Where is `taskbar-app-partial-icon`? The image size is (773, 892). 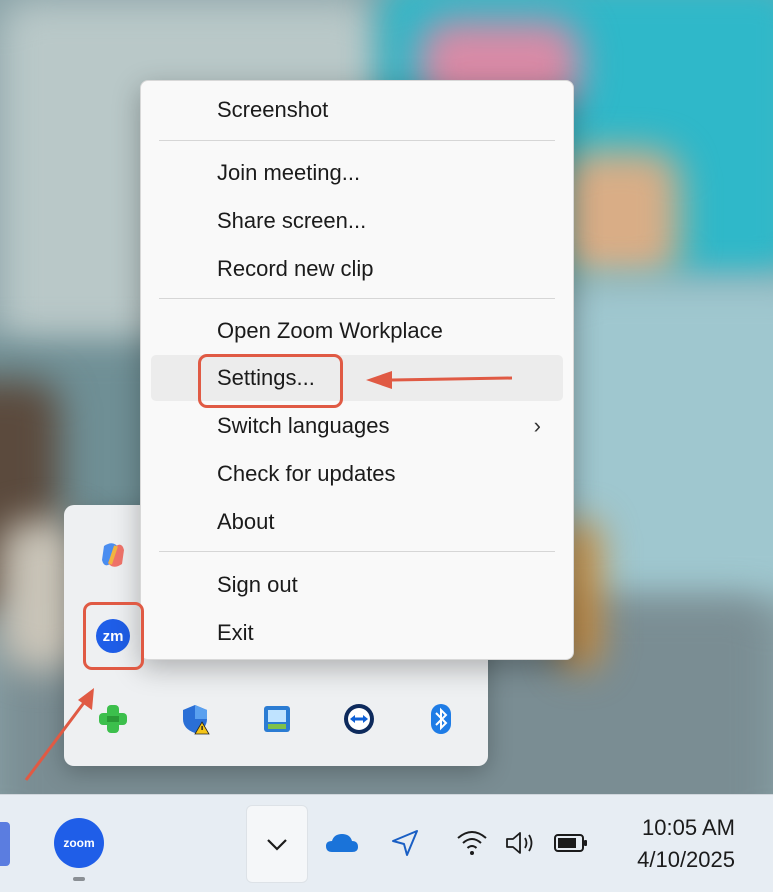 taskbar-app-partial-icon is located at coordinates (5, 844).